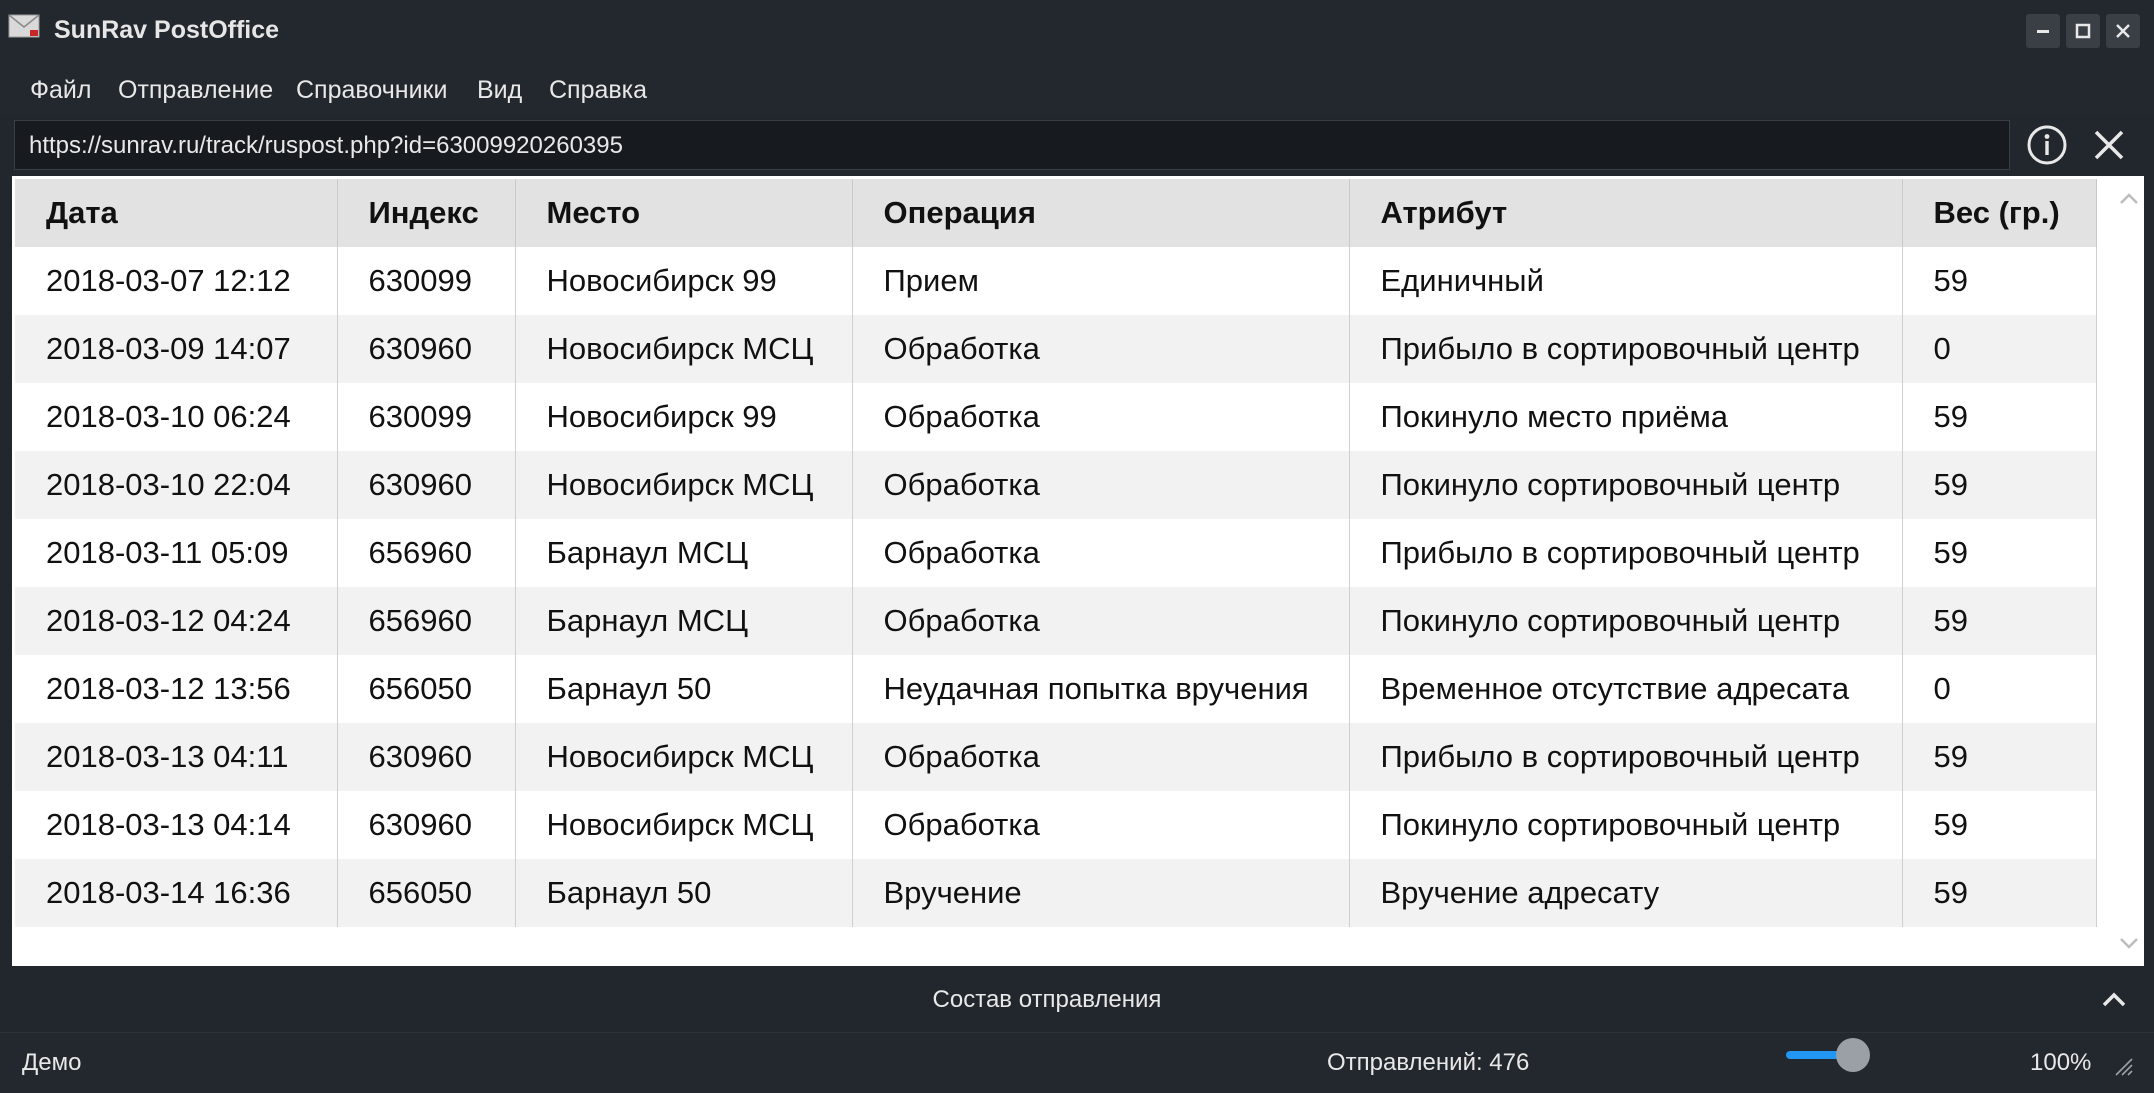  What do you see at coordinates (2109, 145) in the screenshot?
I see `close-tracking-button` at bounding box center [2109, 145].